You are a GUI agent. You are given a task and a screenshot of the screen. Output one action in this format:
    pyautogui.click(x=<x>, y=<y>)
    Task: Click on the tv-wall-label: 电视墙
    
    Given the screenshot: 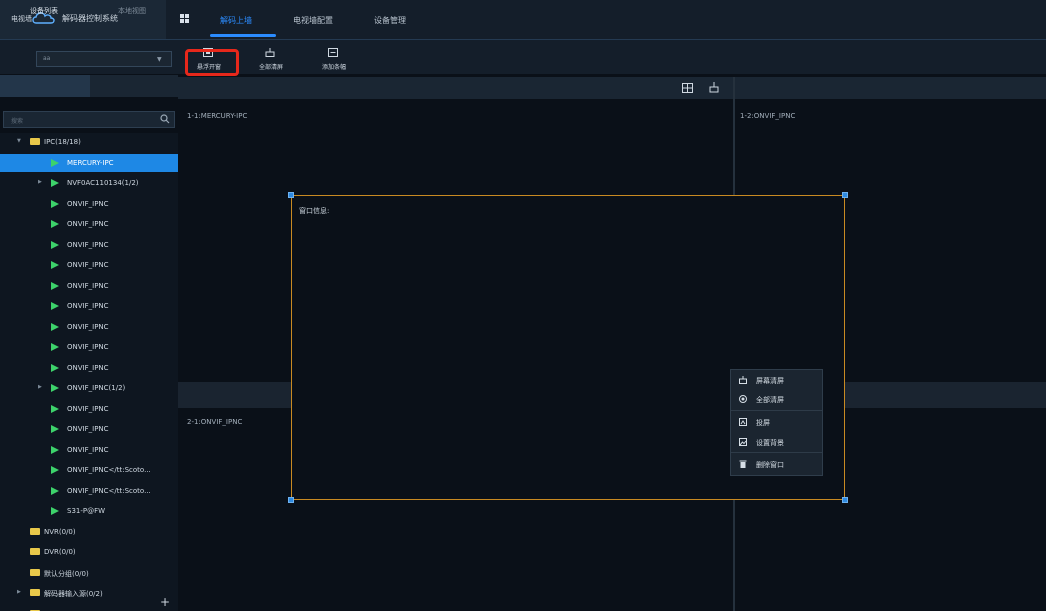 What is the action you would take?
    pyautogui.click(x=21, y=19)
    